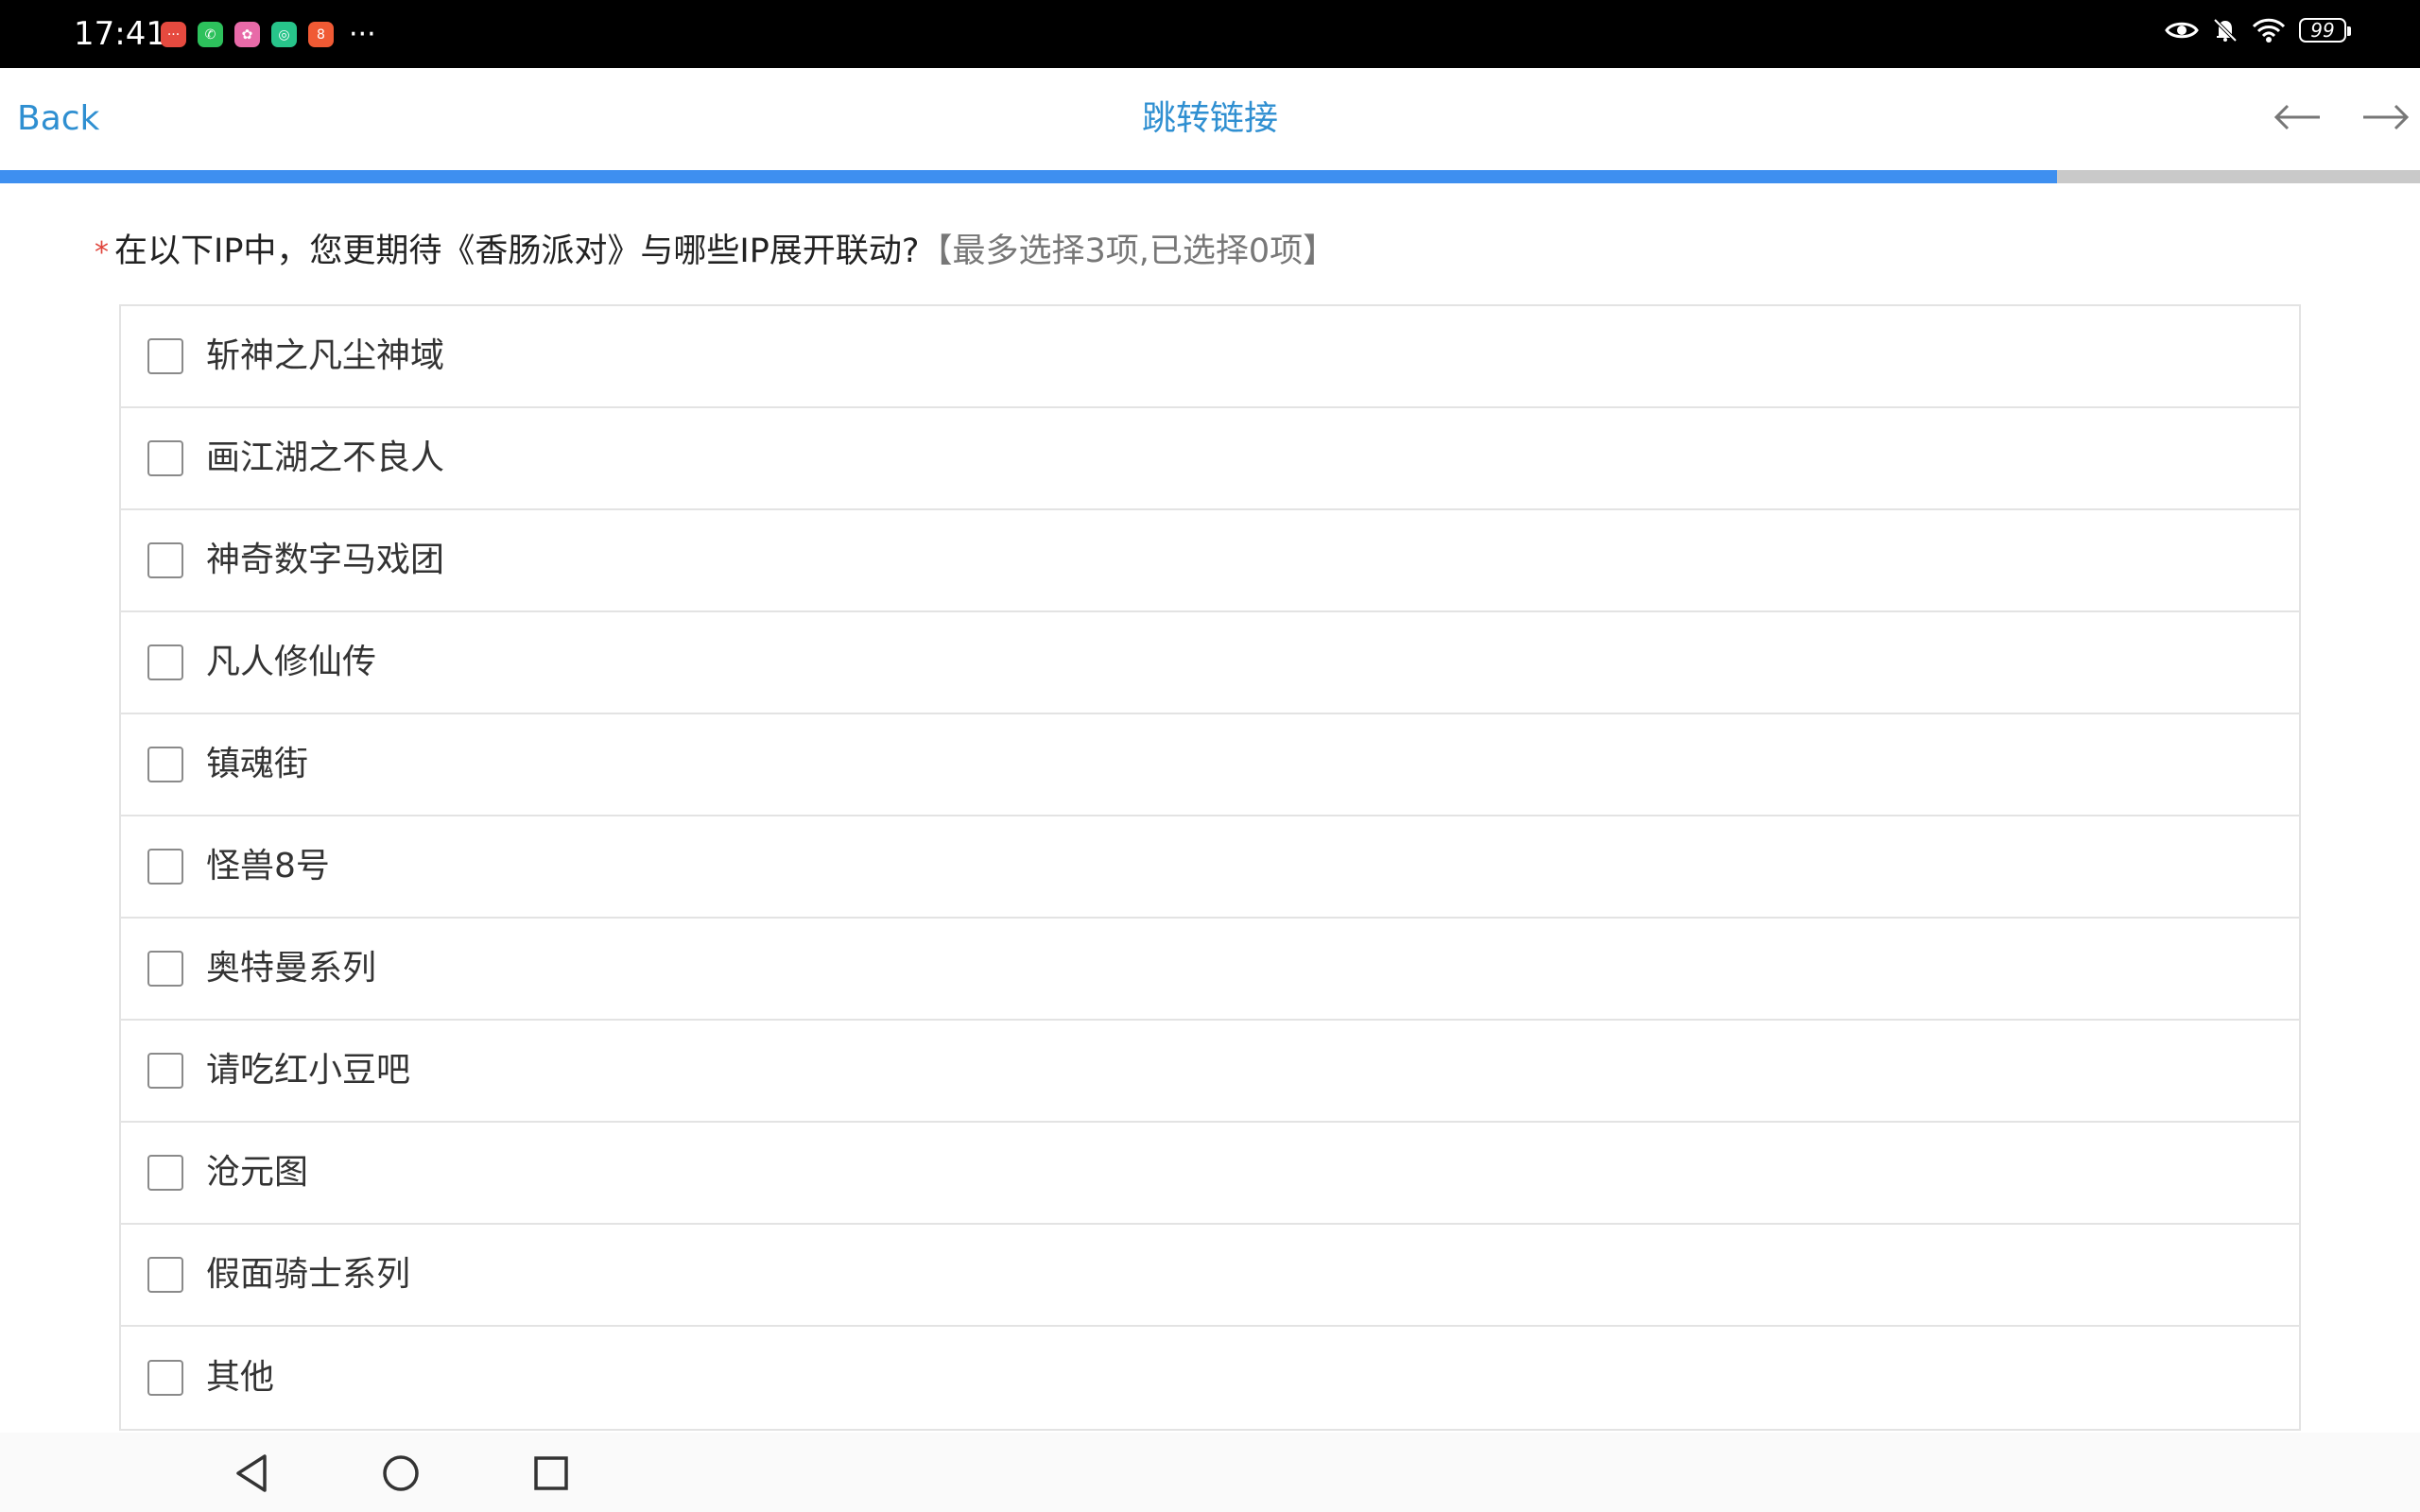  I want to click on option-row: 画江湖之不良人, so click(1210, 459).